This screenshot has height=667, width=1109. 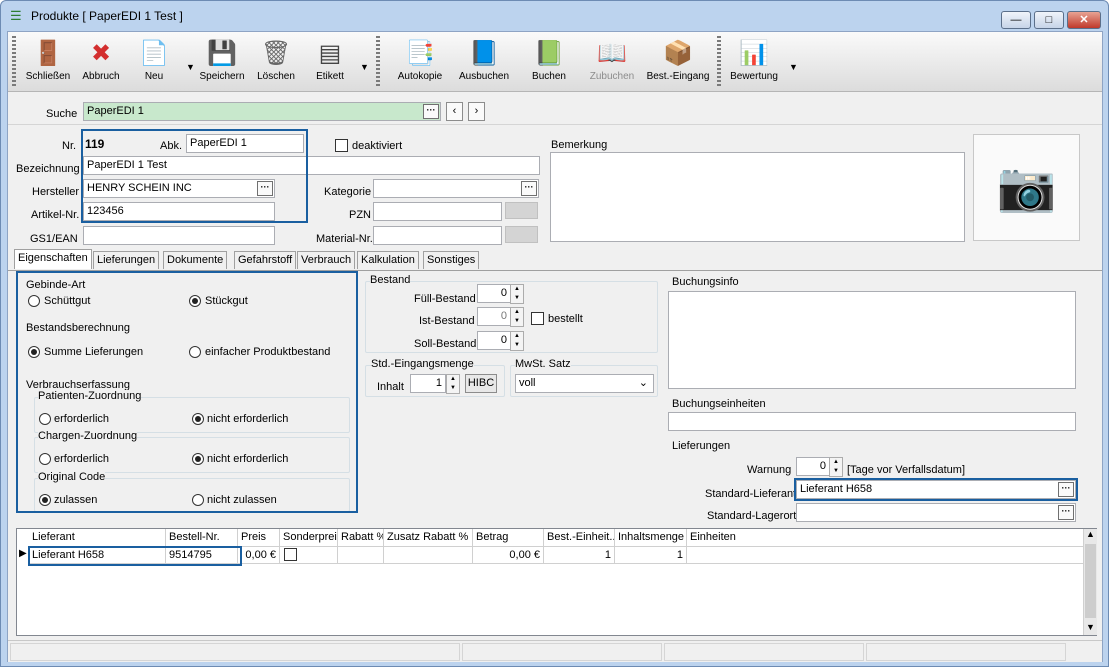 What do you see at coordinates (757, 197) in the screenshot?
I see `bemerkung-field` at bounding box center [757, 197].